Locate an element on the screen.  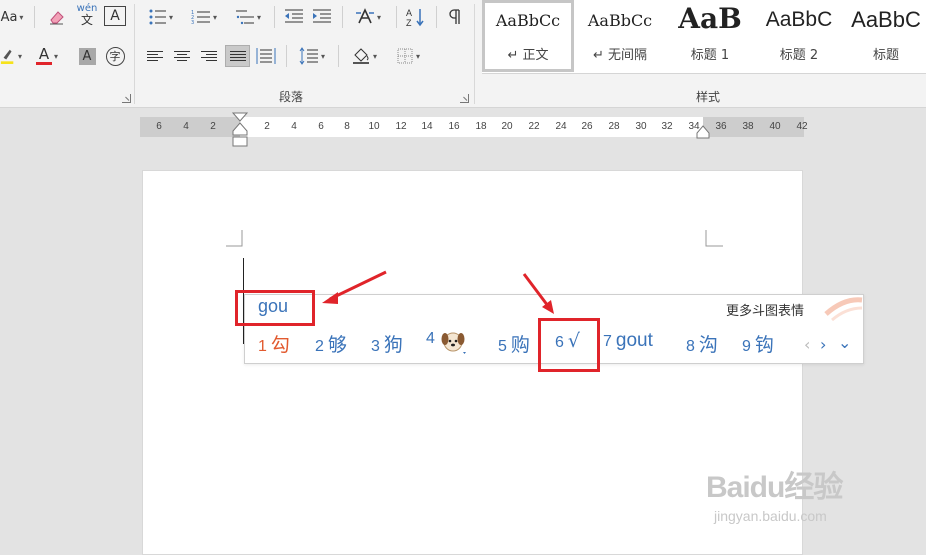
style-no-spacing: AaBbCc ↵ 无间隔 is located at coordinates (620, 36).